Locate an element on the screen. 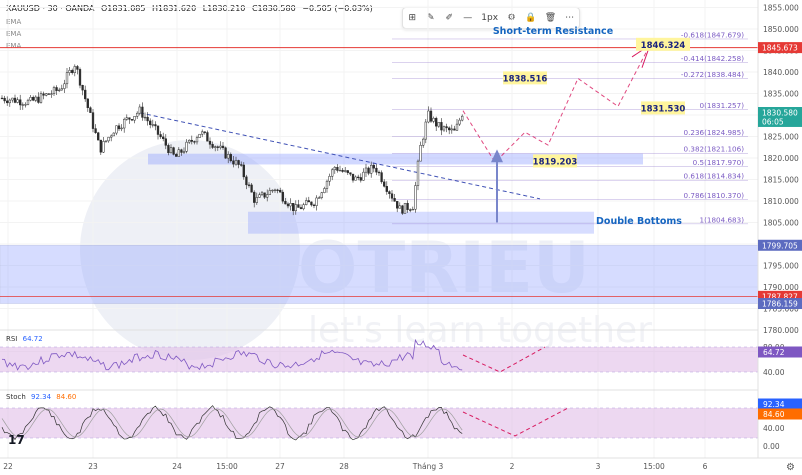  price-tick-label: 1835.000 is located at coordinates (781, 94).